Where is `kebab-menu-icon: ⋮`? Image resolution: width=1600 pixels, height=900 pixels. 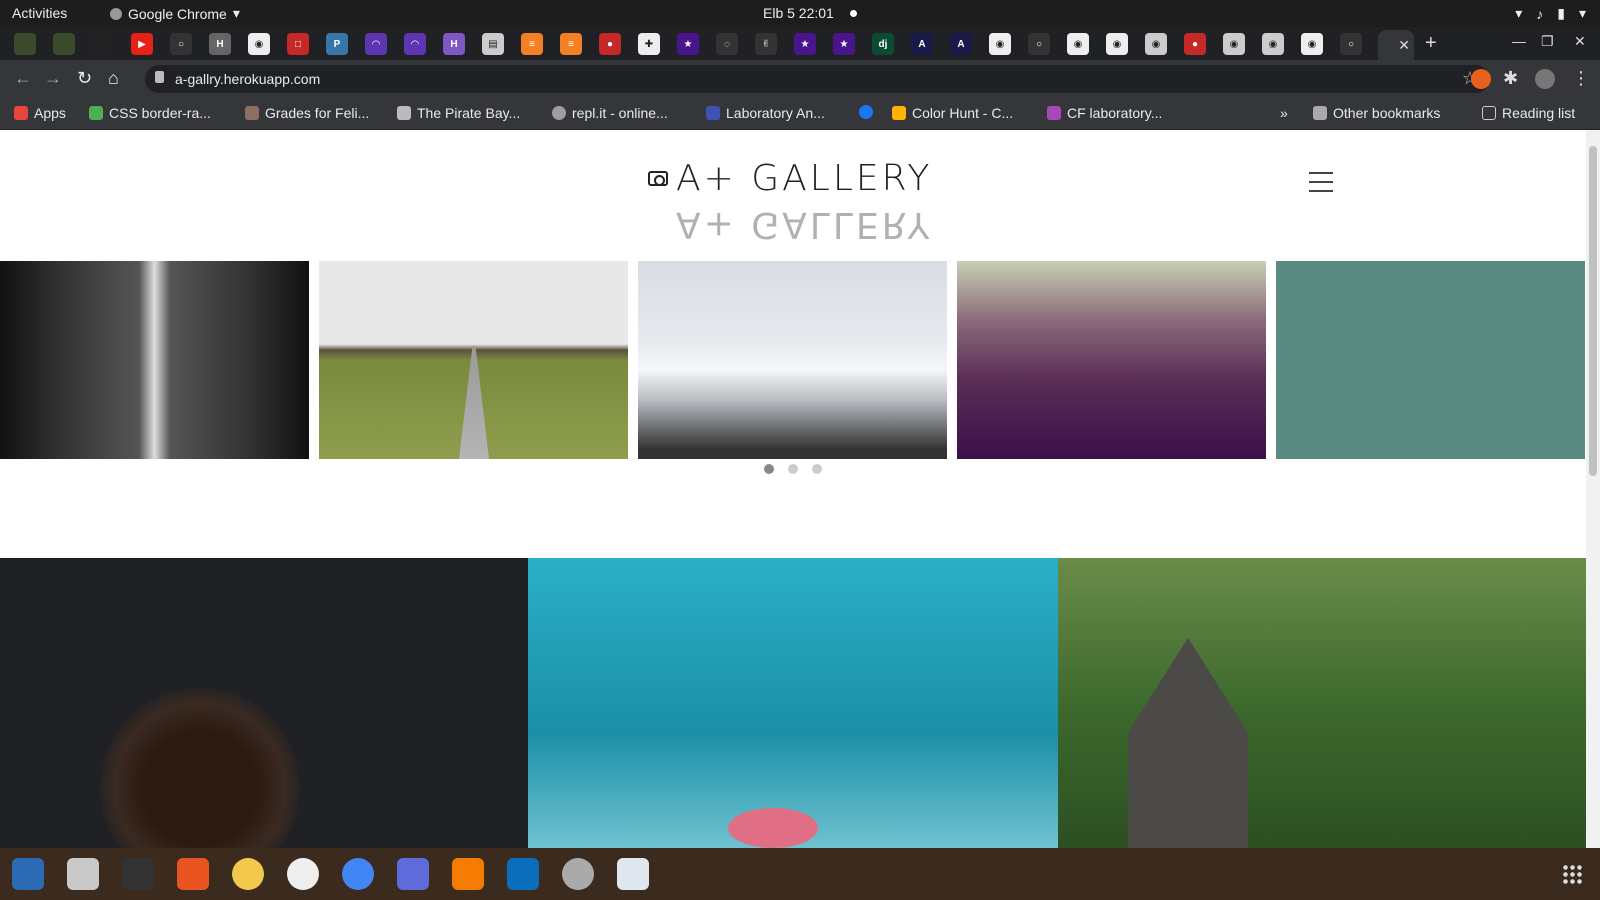
kebab-menu-icon: ⋮ is located at coordinates (1581, 78).